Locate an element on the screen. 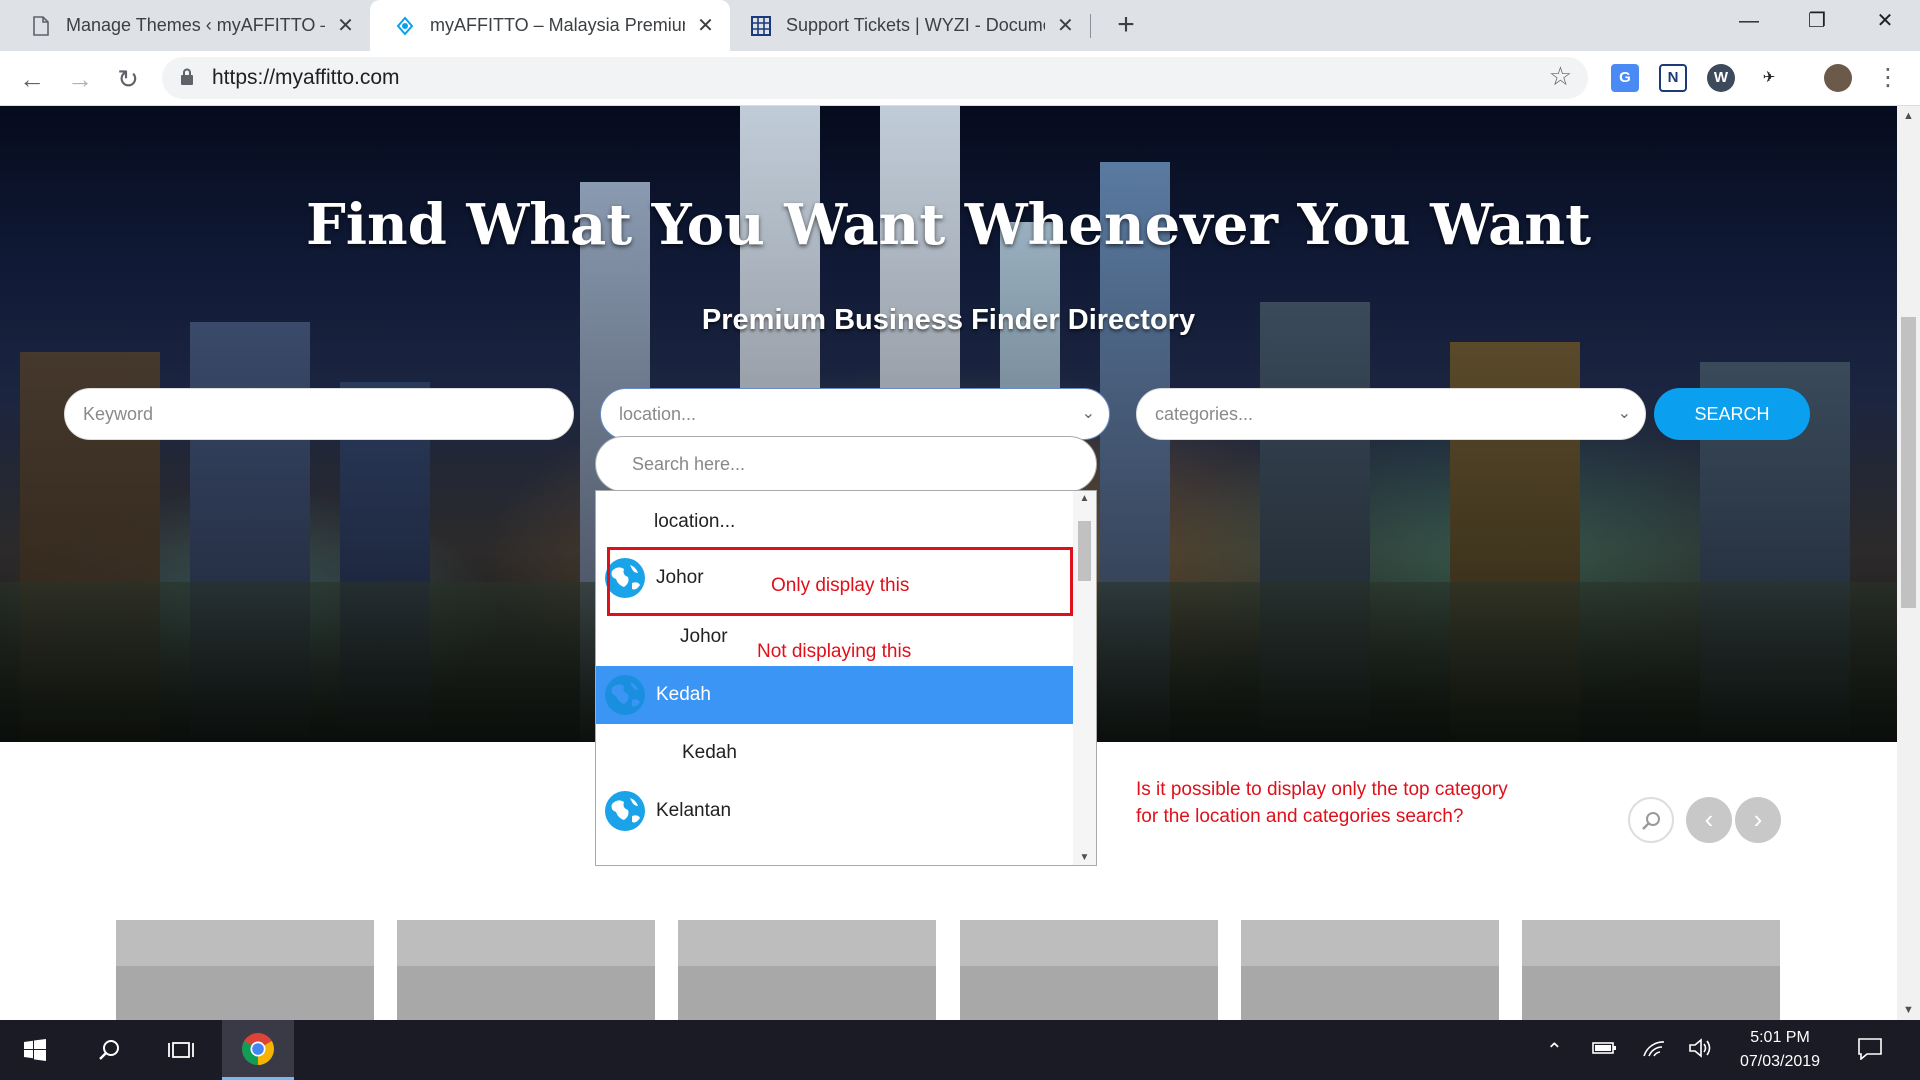  task-view-button is located at coordinates (181, 1050).